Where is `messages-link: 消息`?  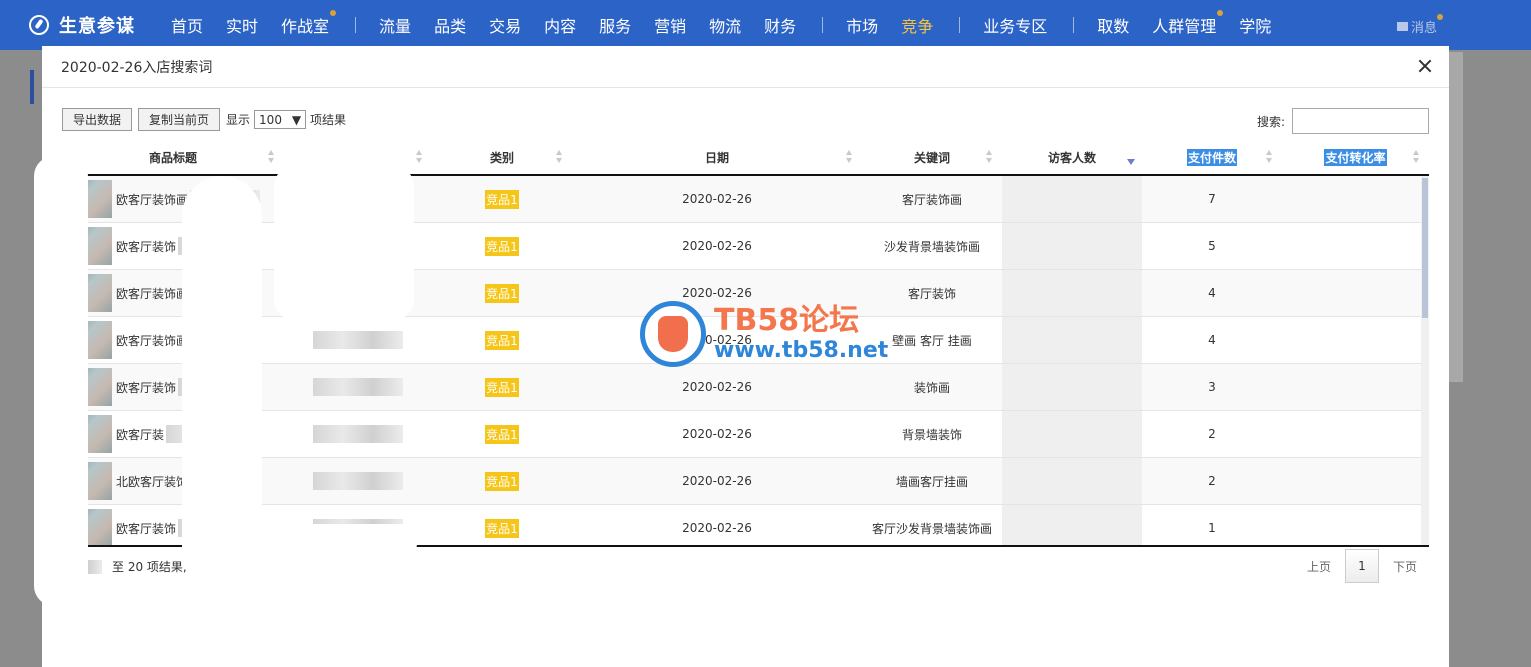 messages-link: 消息 is located at coordinates (1419, 25).